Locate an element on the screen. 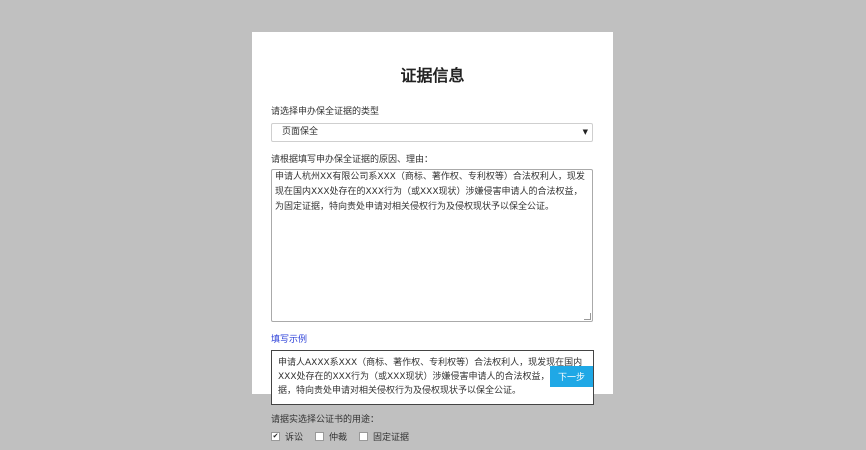 The image size is (866, 450). evidence-type-select: 页面保全 ▼ is located at coordinates (432, 132).